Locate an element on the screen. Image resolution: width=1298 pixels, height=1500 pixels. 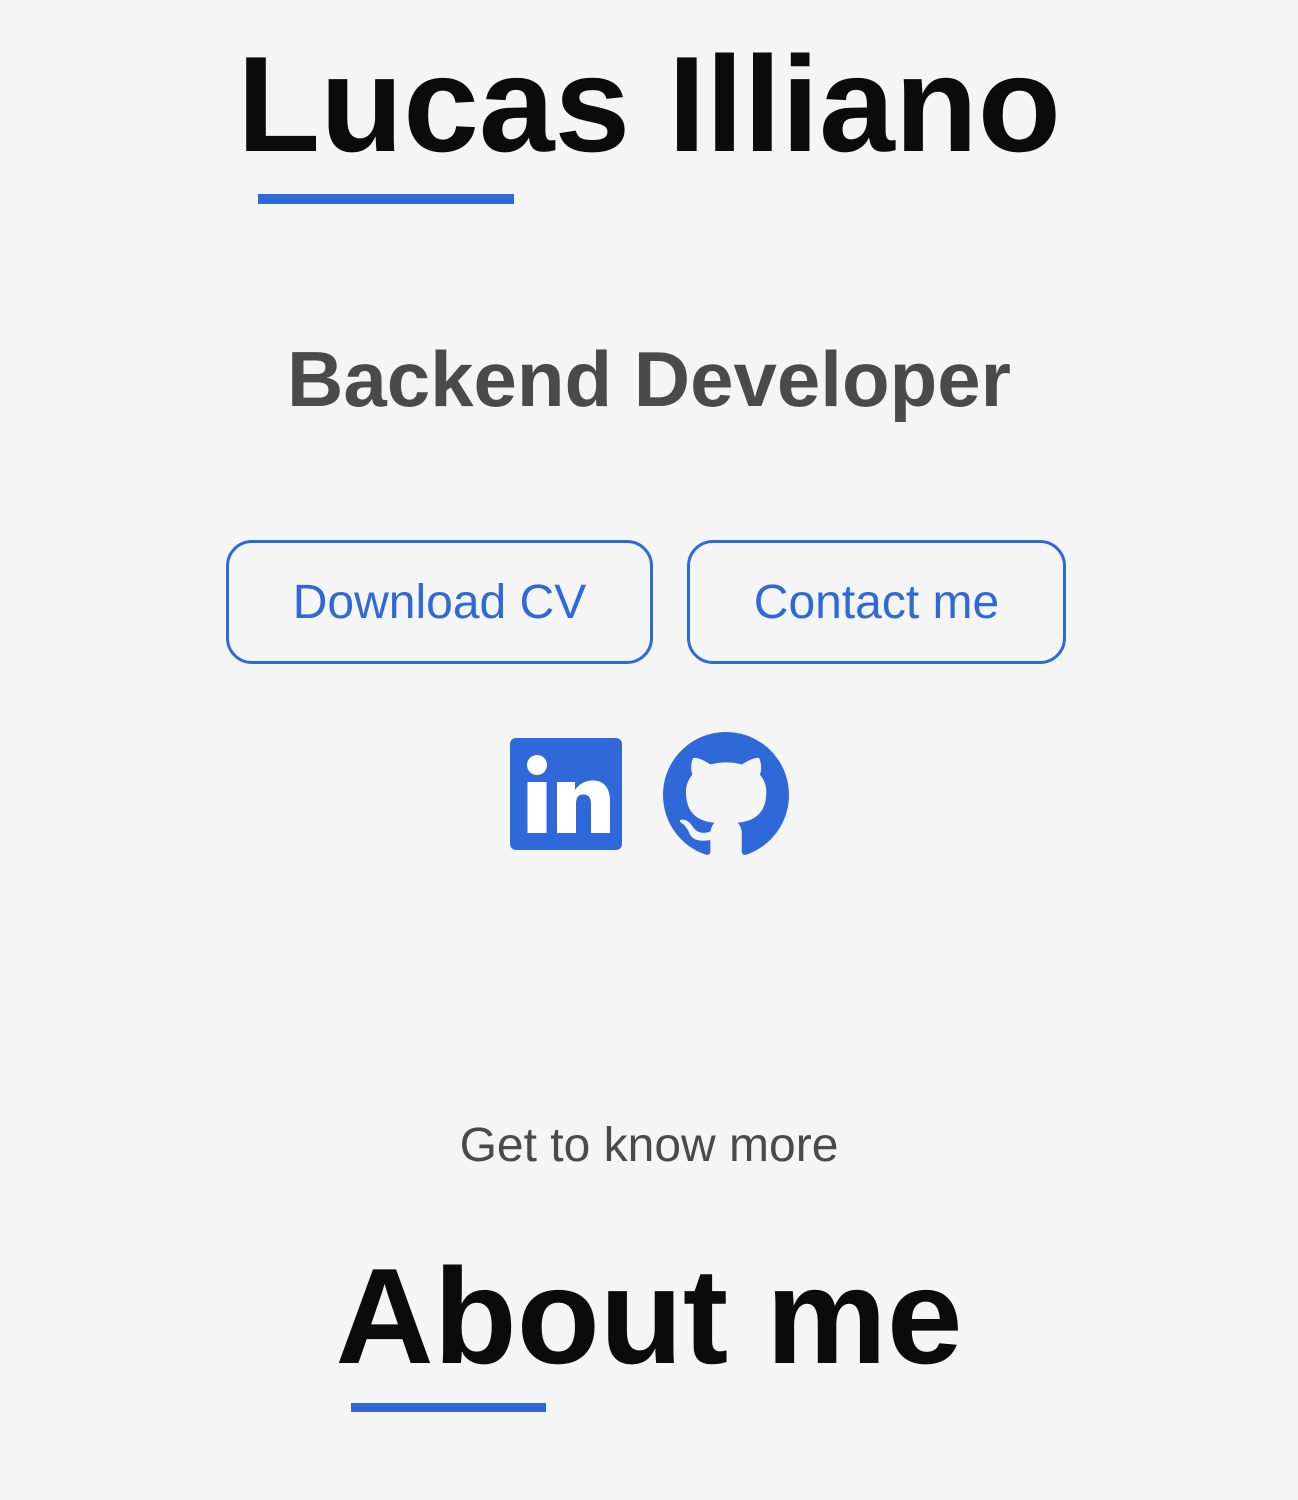
profile-name: Lucas Illiano is located at coordinates (649, 104).